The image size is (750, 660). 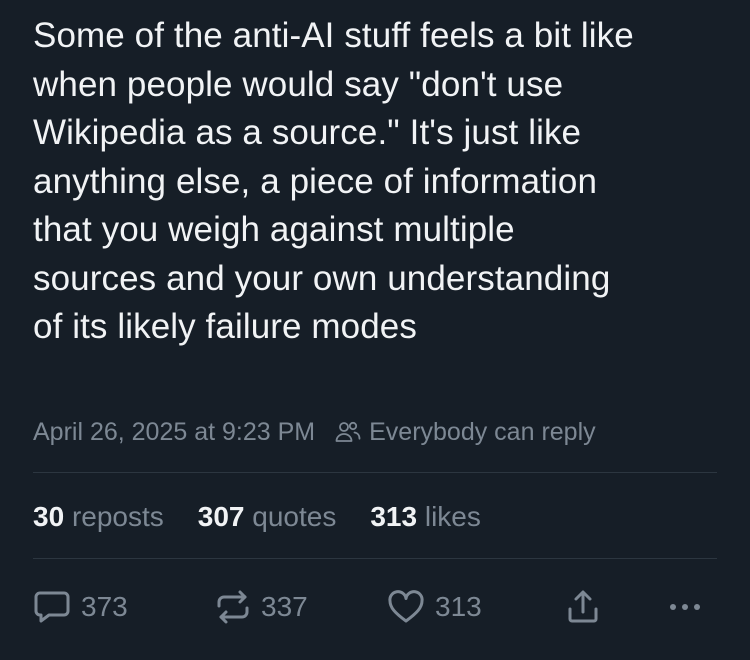 I want to click on likes-stat: 313 likes, so click(x=425, y=517).